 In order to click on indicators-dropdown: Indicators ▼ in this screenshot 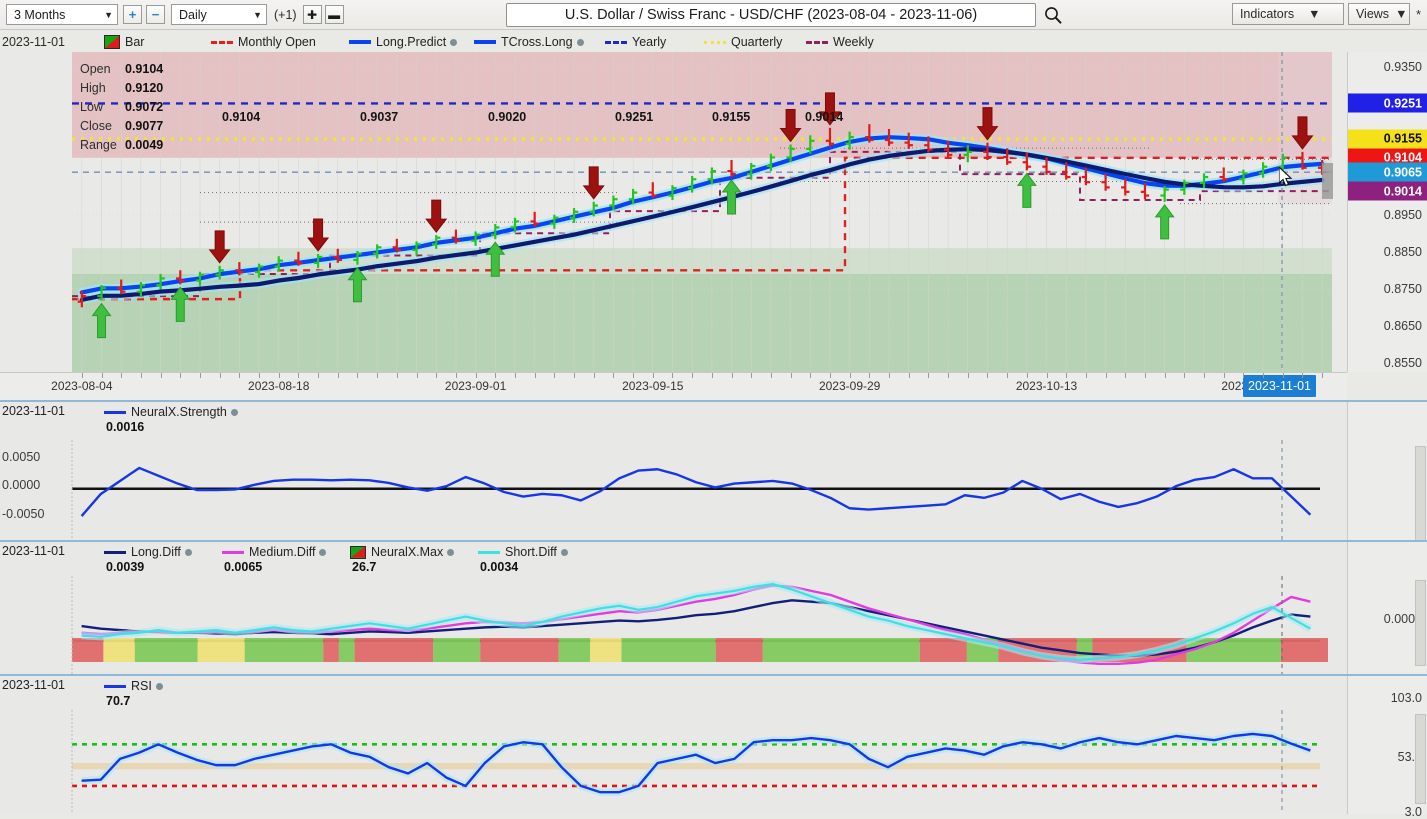, I will do `click(1287, 14)`.